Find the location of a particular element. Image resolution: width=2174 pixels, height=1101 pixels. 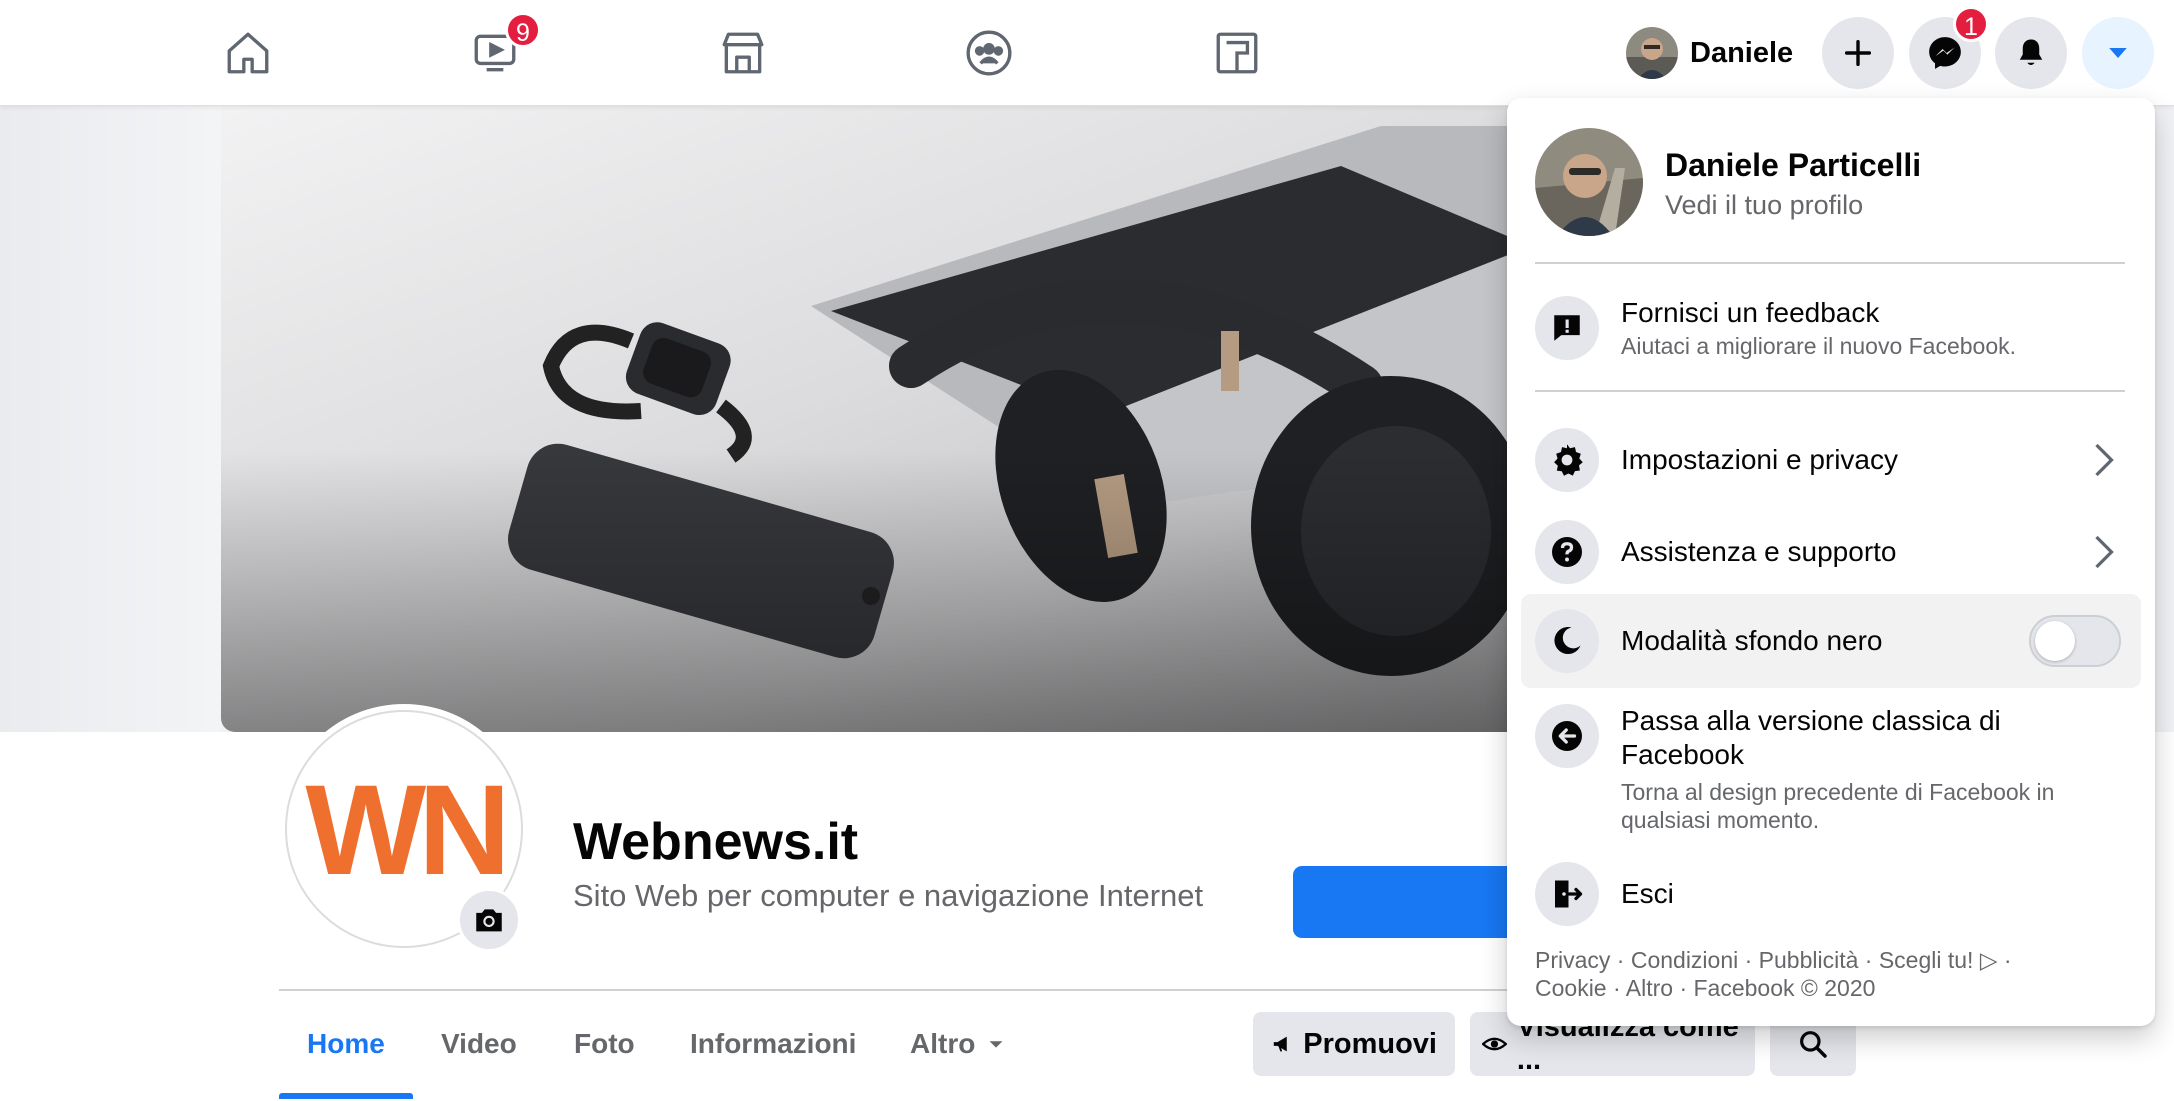

tab-more-label: Altro is located at coordinates (943, 1043).